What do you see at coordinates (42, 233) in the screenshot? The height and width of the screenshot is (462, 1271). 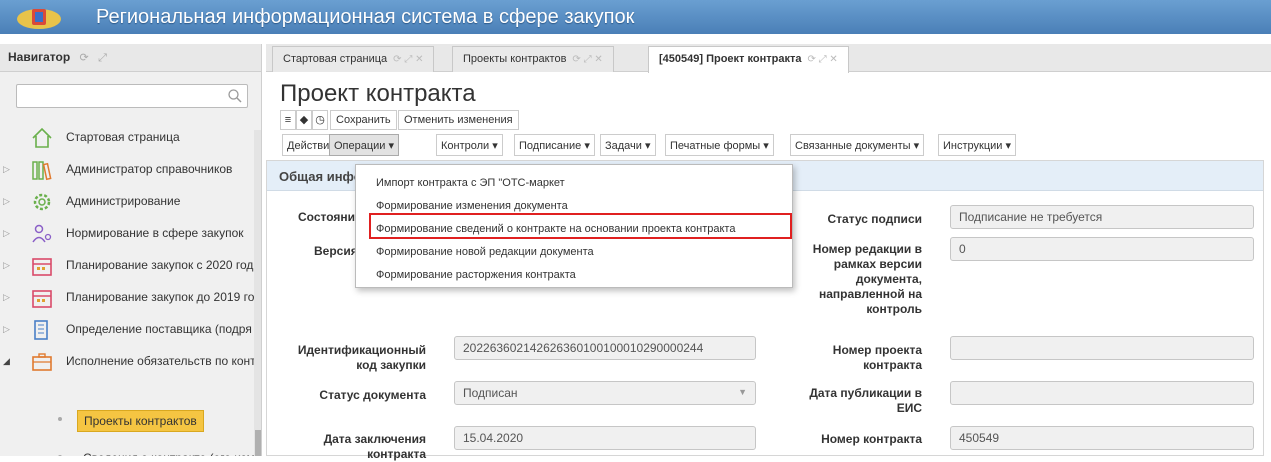 I see `people-icon` at bounding box center [42, 233].